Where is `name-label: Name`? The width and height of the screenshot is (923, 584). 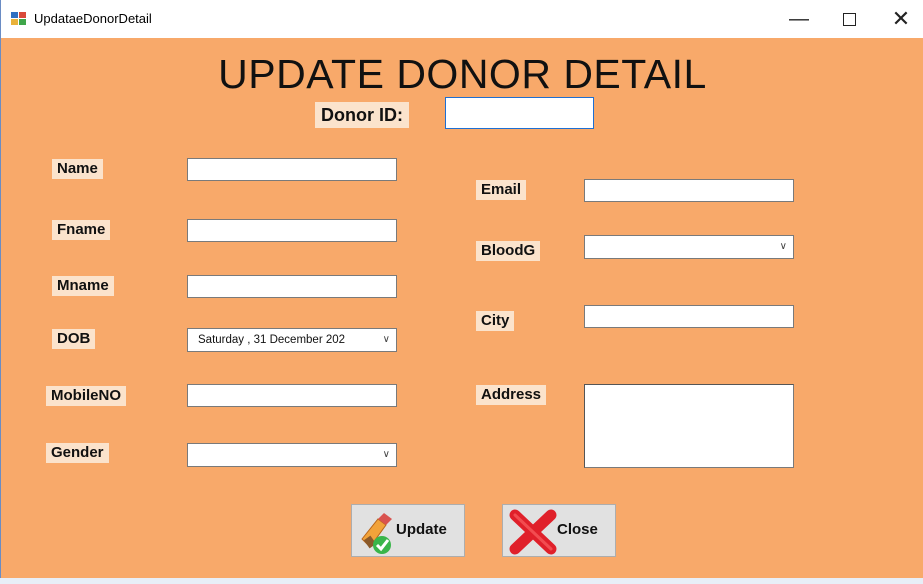 name-label: Name is located at coordinates (77, 169).